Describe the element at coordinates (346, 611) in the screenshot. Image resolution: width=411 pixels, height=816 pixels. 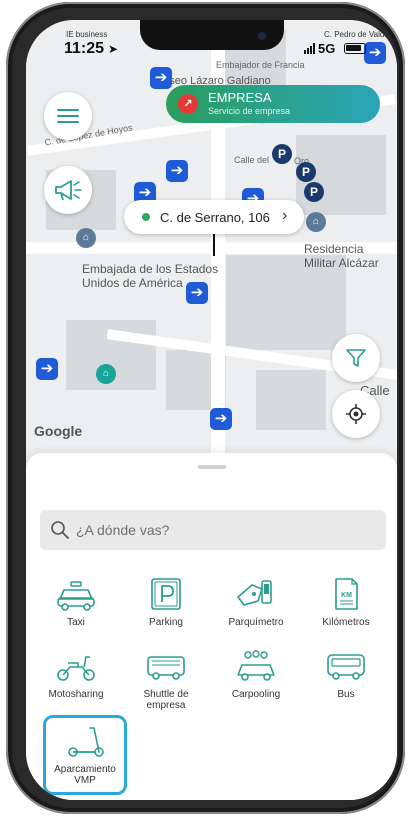
I see `service-kilometros: KM Kilómetros` at that location.